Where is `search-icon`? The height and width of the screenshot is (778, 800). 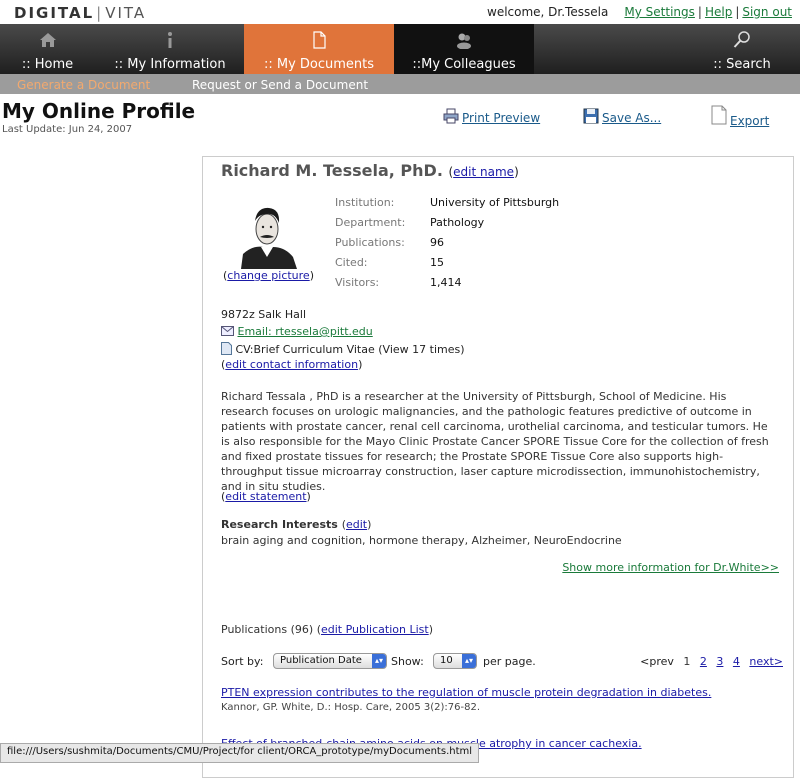
search-icon is located at coordinates (741, 39).